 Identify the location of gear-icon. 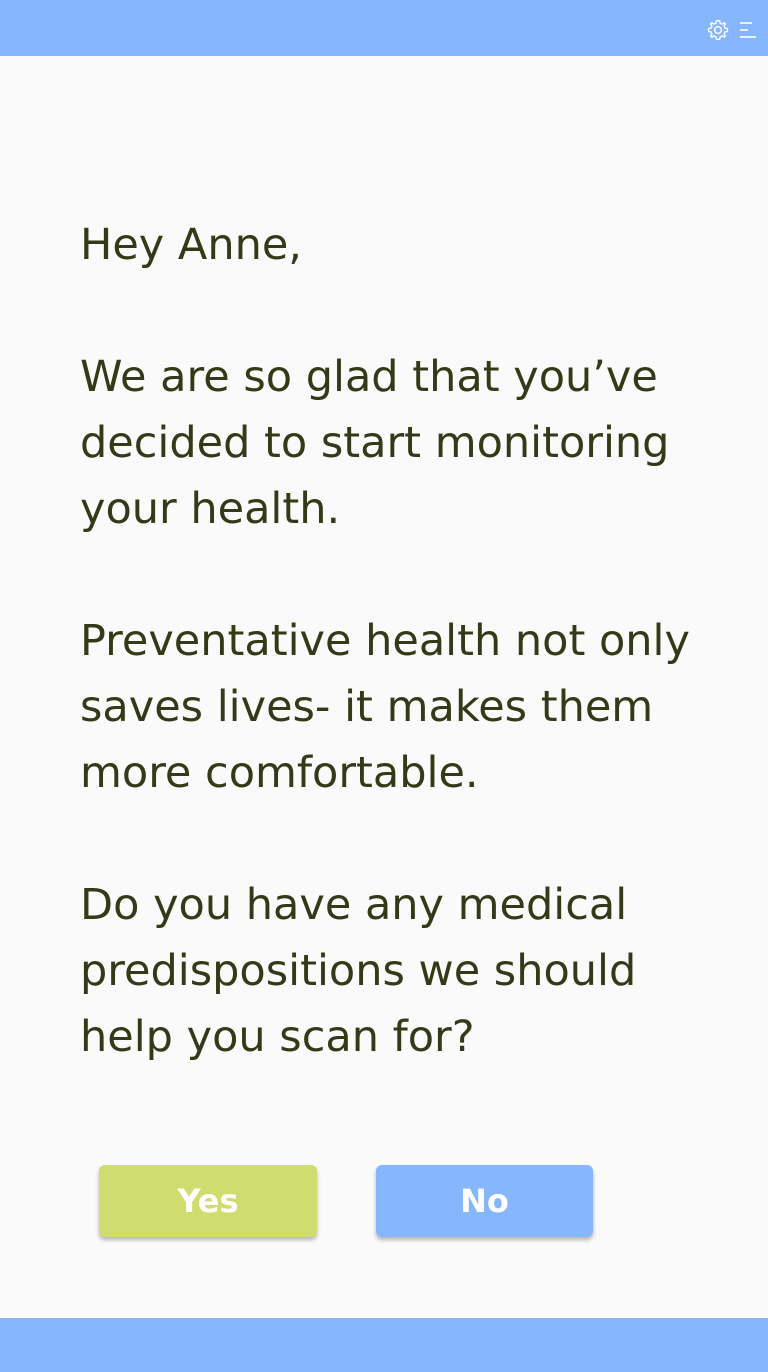
(718, 30).